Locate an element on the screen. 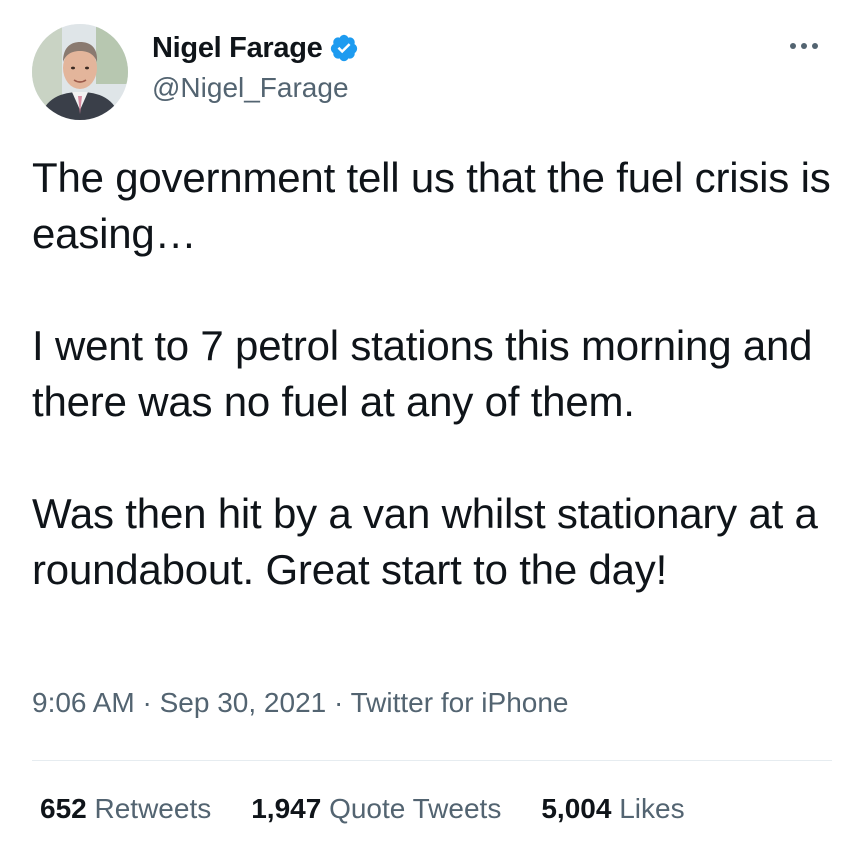 The width and height of the screenshot is (864, 856). divider is located at coordinates (432, 760).